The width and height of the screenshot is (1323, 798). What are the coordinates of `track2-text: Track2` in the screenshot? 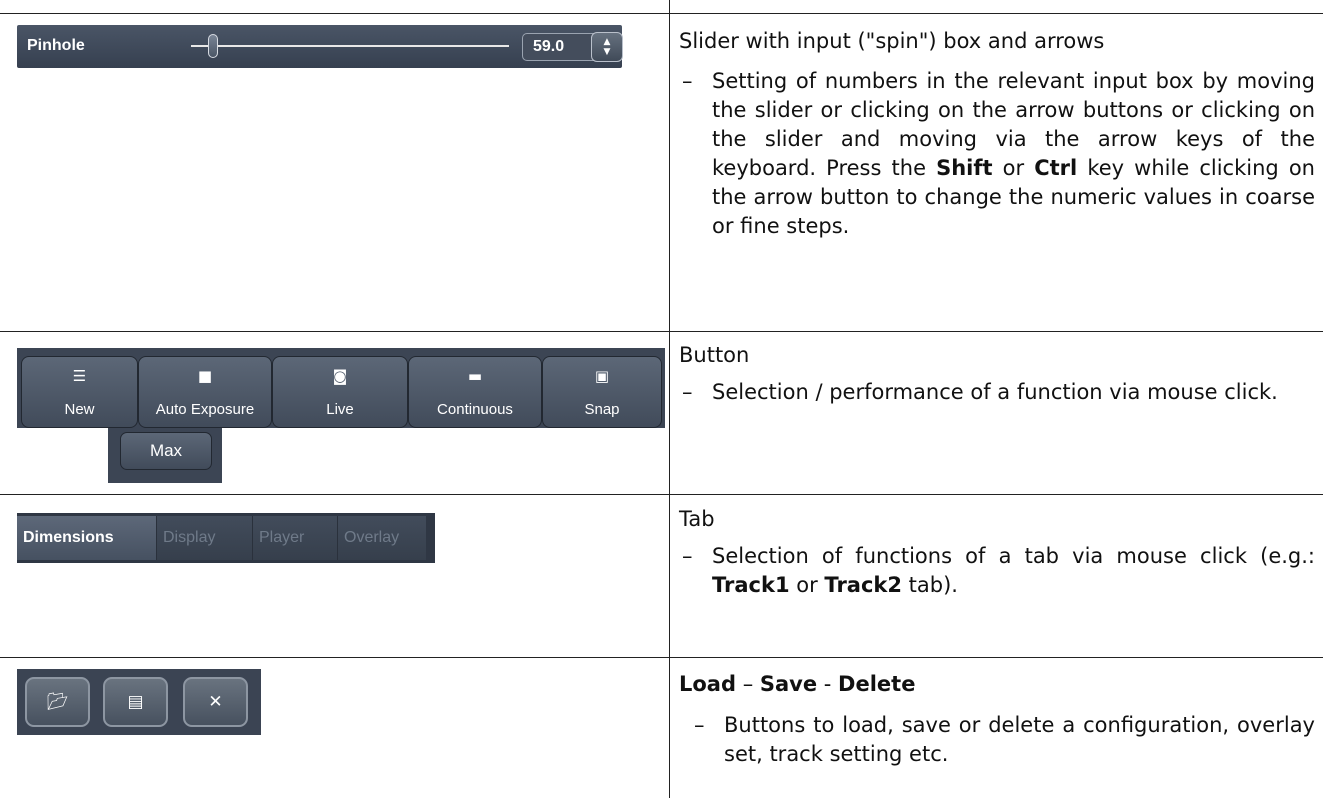 It's located at (863, 585).